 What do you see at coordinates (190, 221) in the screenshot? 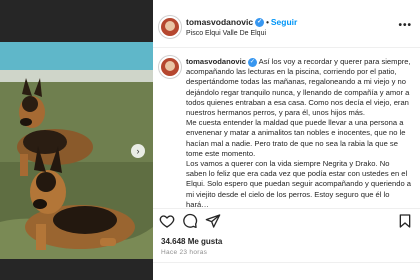
I see `comment-icon` at bounding box center [190, 221].